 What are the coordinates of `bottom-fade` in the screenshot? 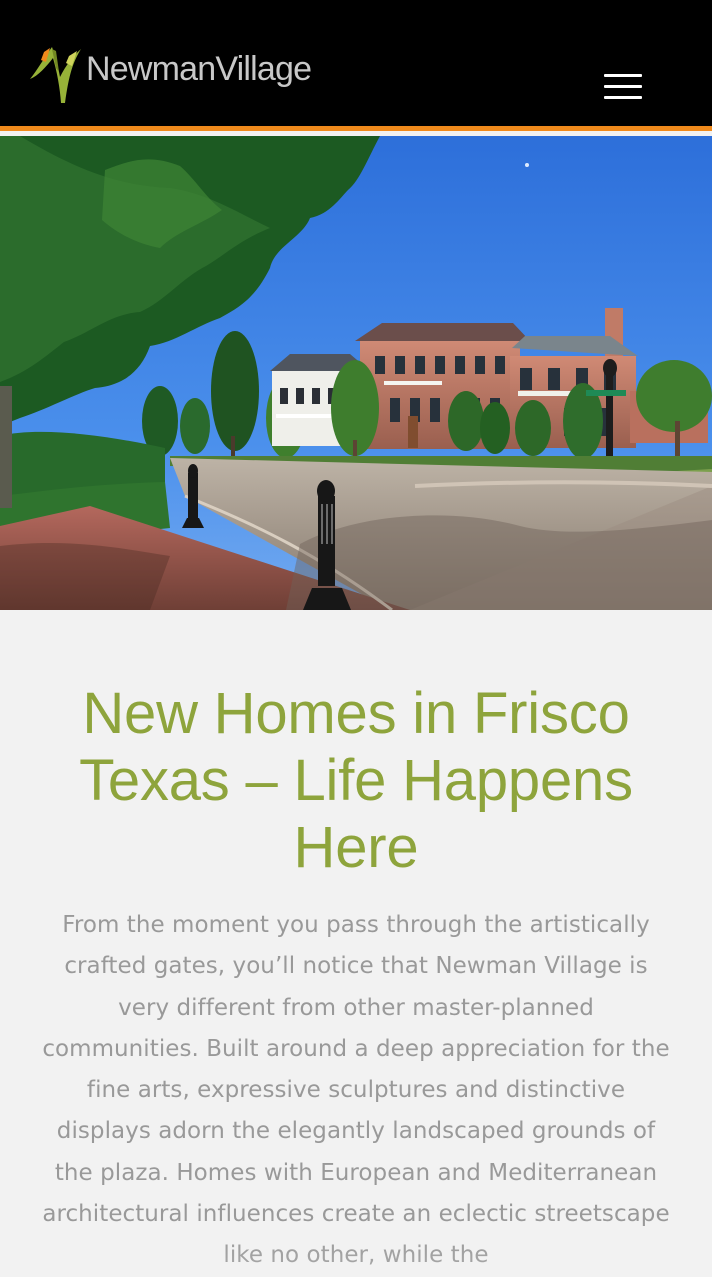 It's located at (356, 1247).